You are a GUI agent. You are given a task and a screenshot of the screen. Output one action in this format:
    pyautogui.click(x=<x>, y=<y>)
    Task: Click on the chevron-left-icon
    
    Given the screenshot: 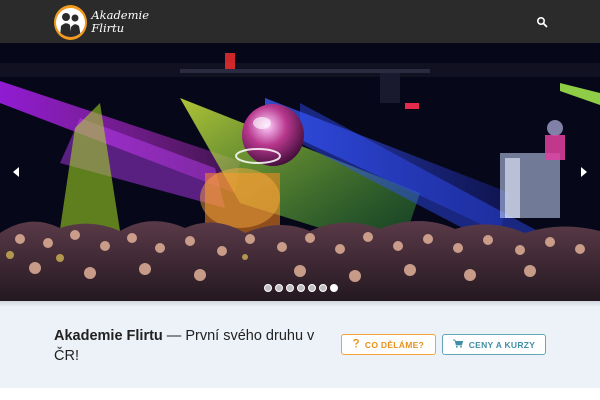 What is the action you would take?
    pyautogui.click(x=16, y=172)
    